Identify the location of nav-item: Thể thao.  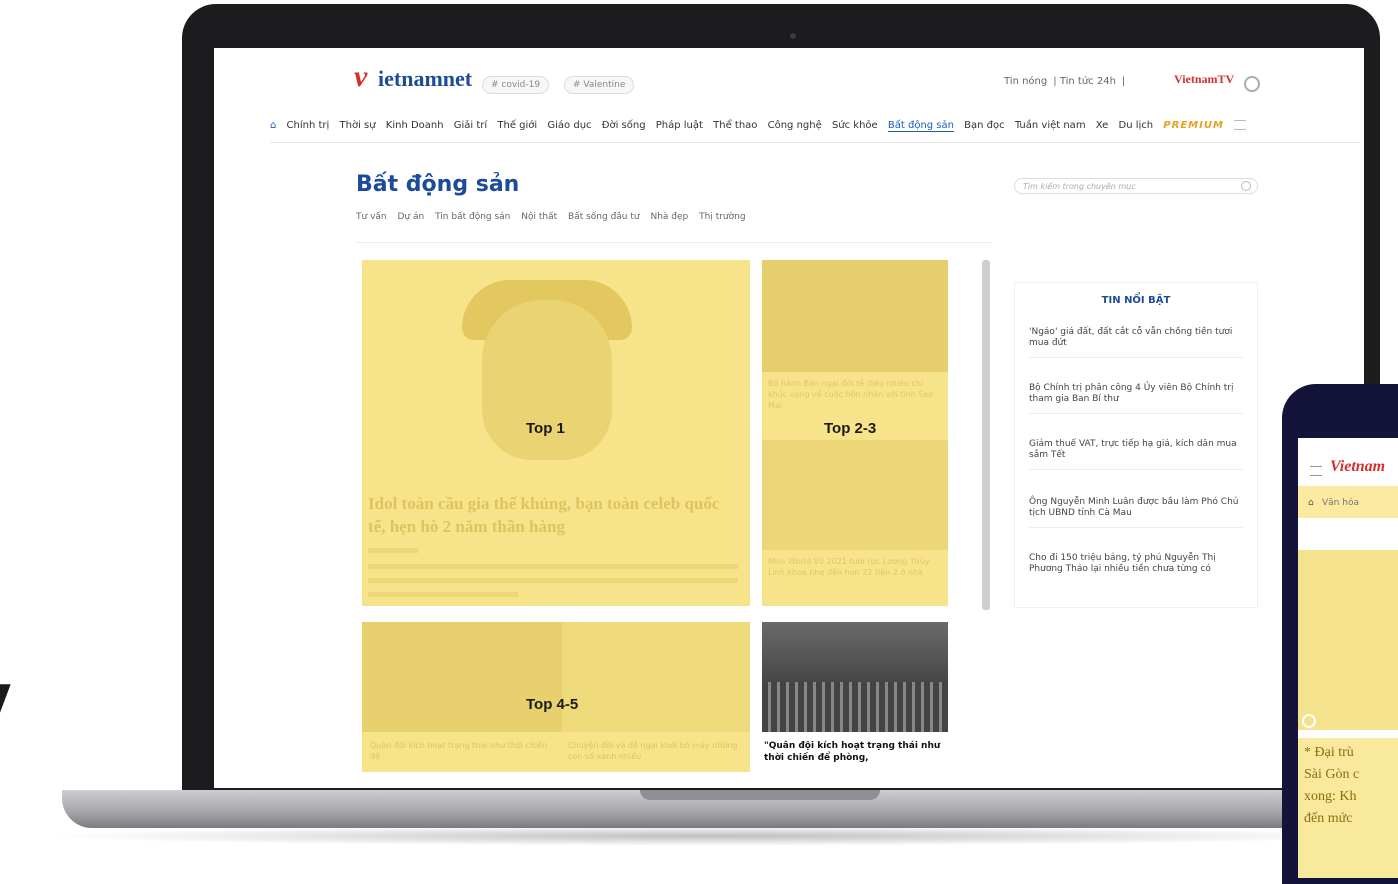
(735, 125).